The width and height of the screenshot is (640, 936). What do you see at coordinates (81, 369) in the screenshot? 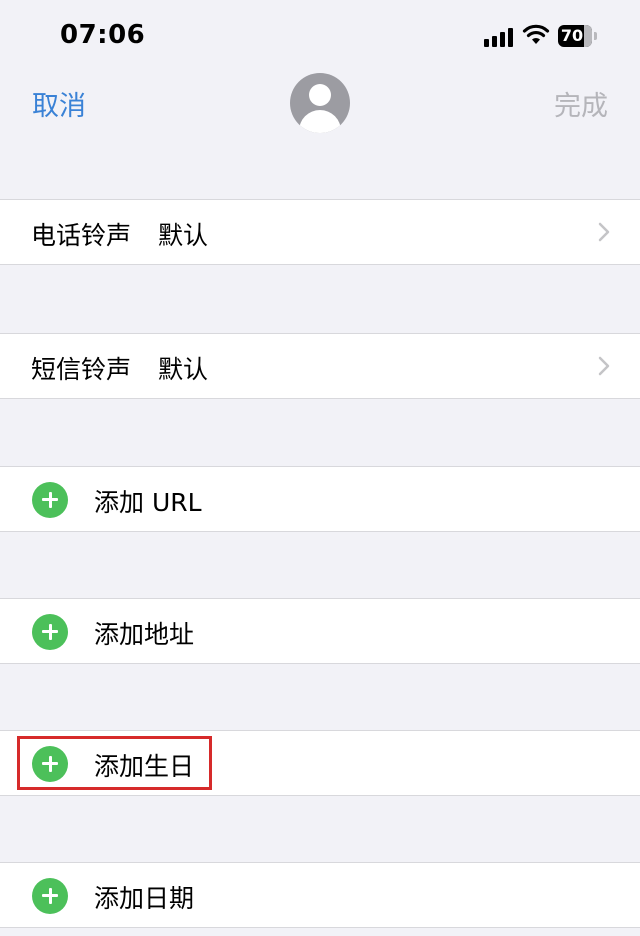
I see `text-tone-label: 短信铃声` at bounding box center [81, 369].